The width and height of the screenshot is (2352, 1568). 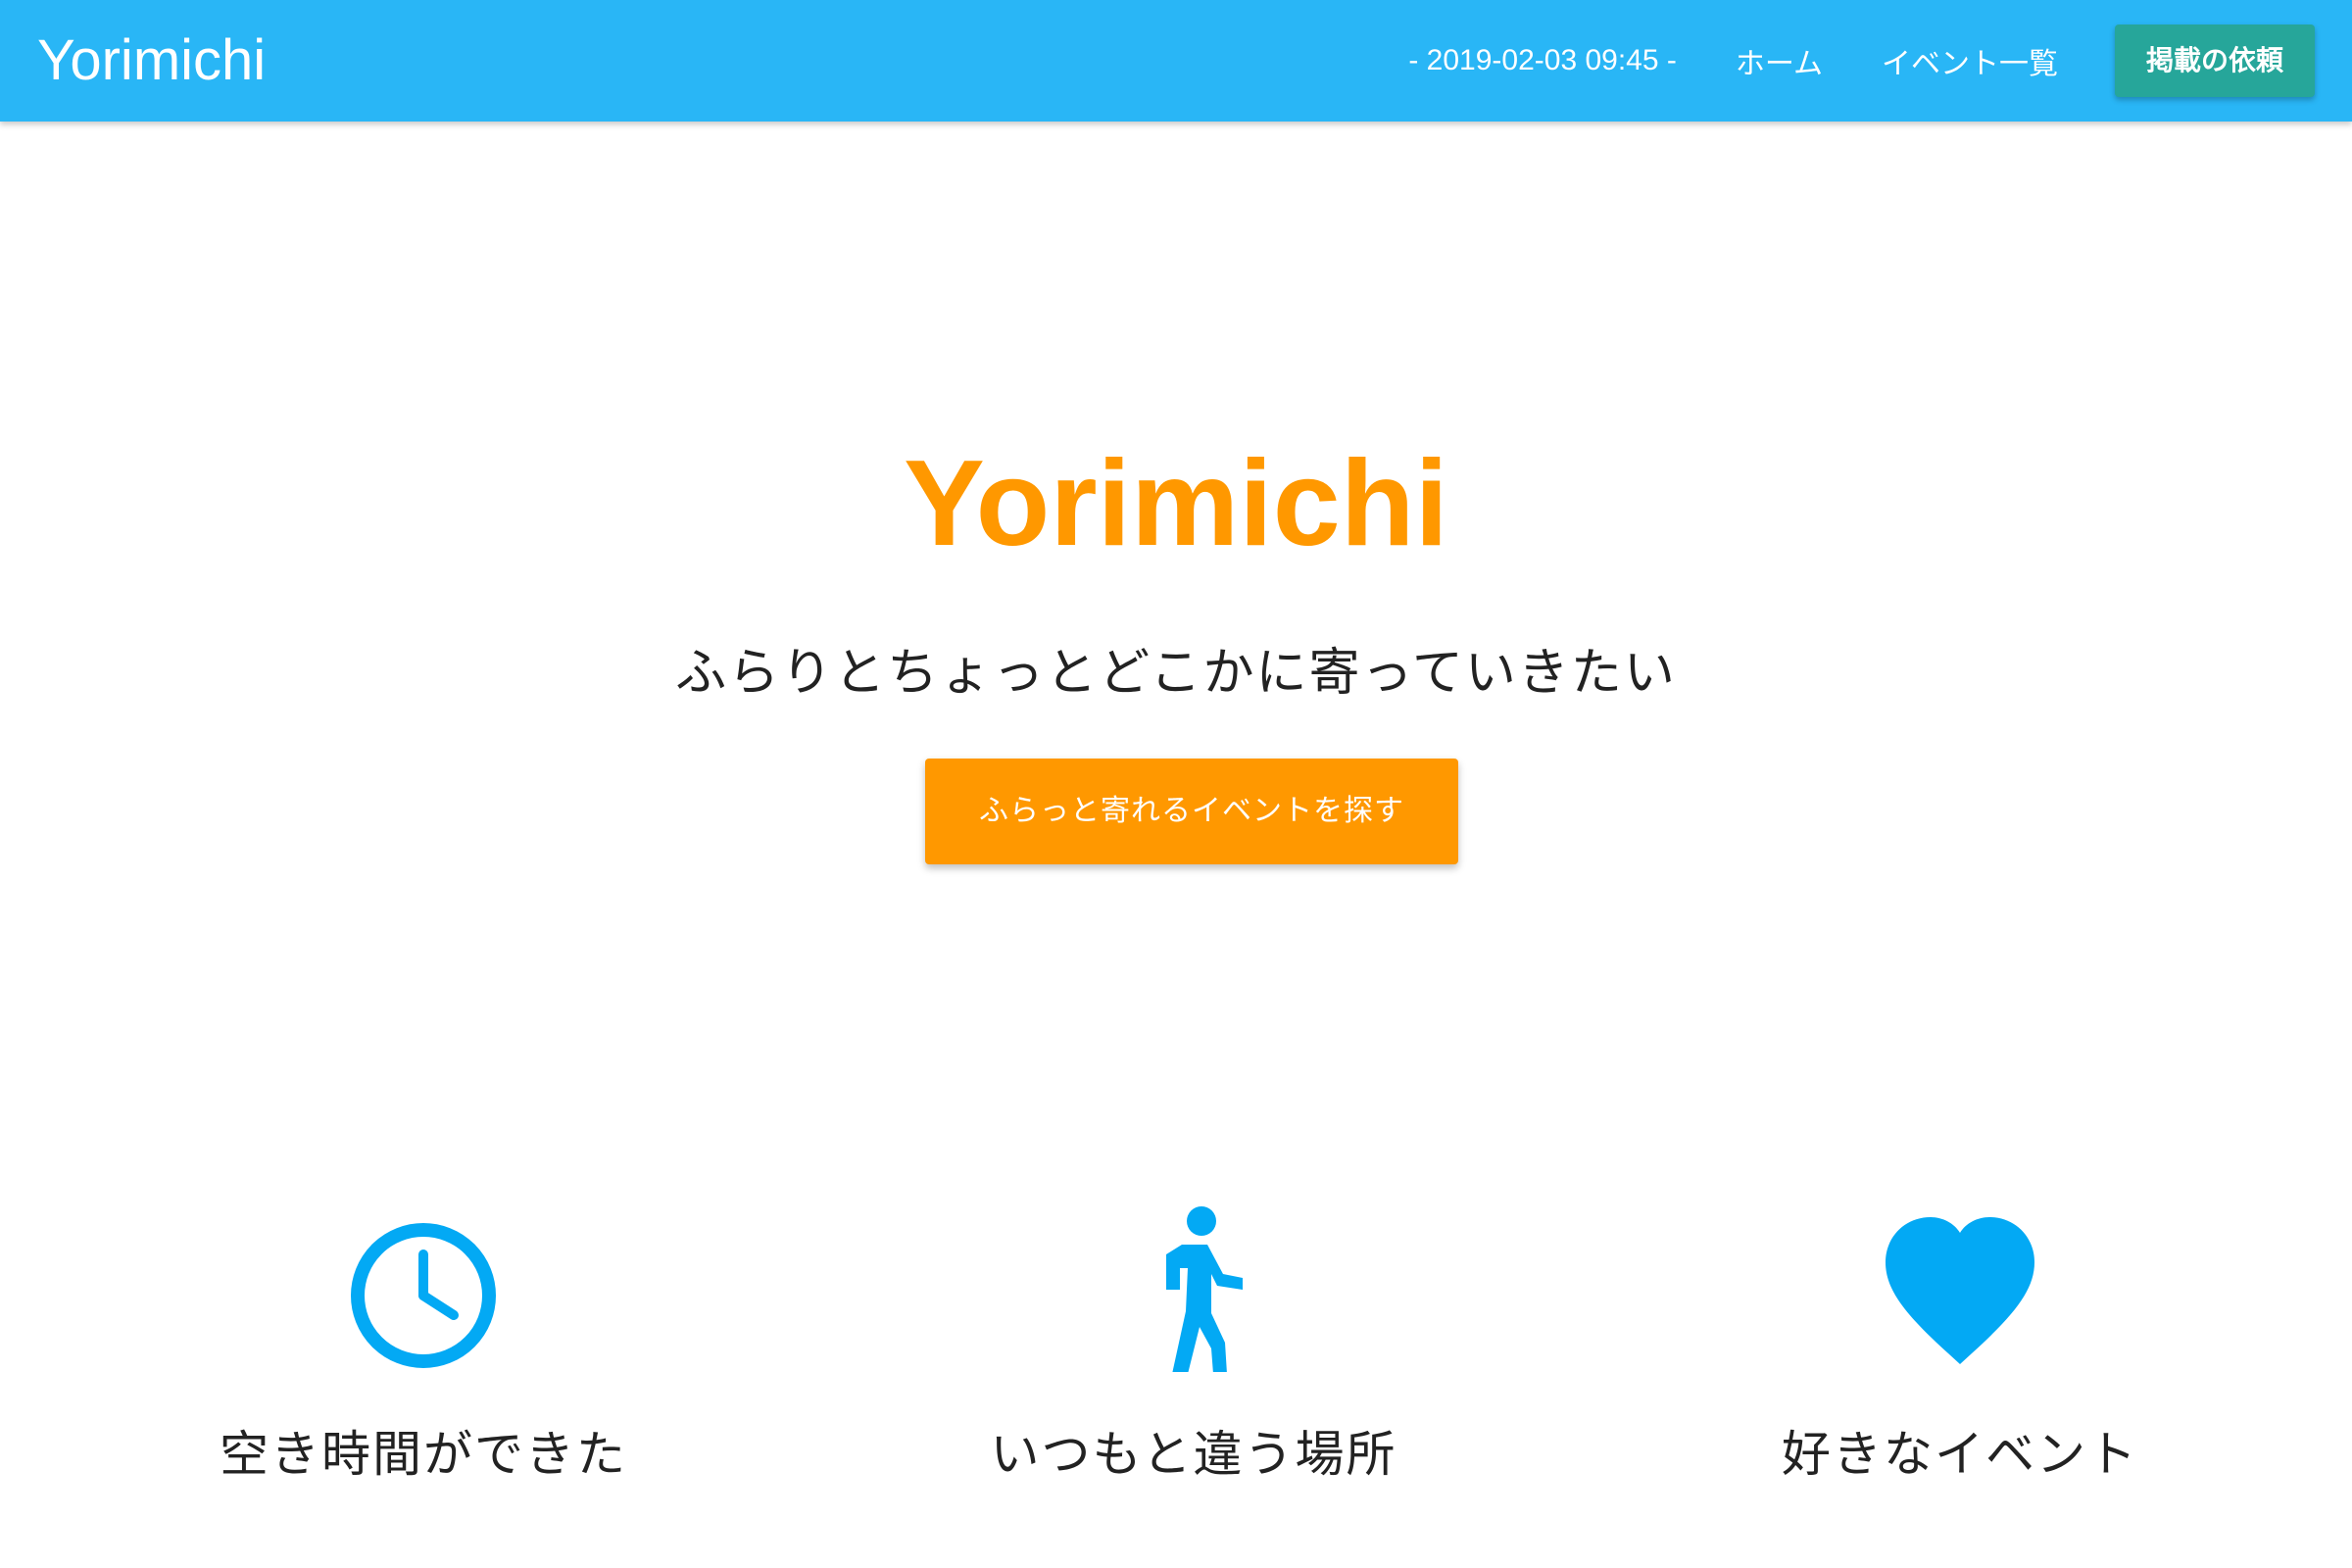 What do you see at coordinates (2214, 60) in the screenshot?
I see `request-listing-button: 掲載の依頼` at bounding box center [2214, 60].